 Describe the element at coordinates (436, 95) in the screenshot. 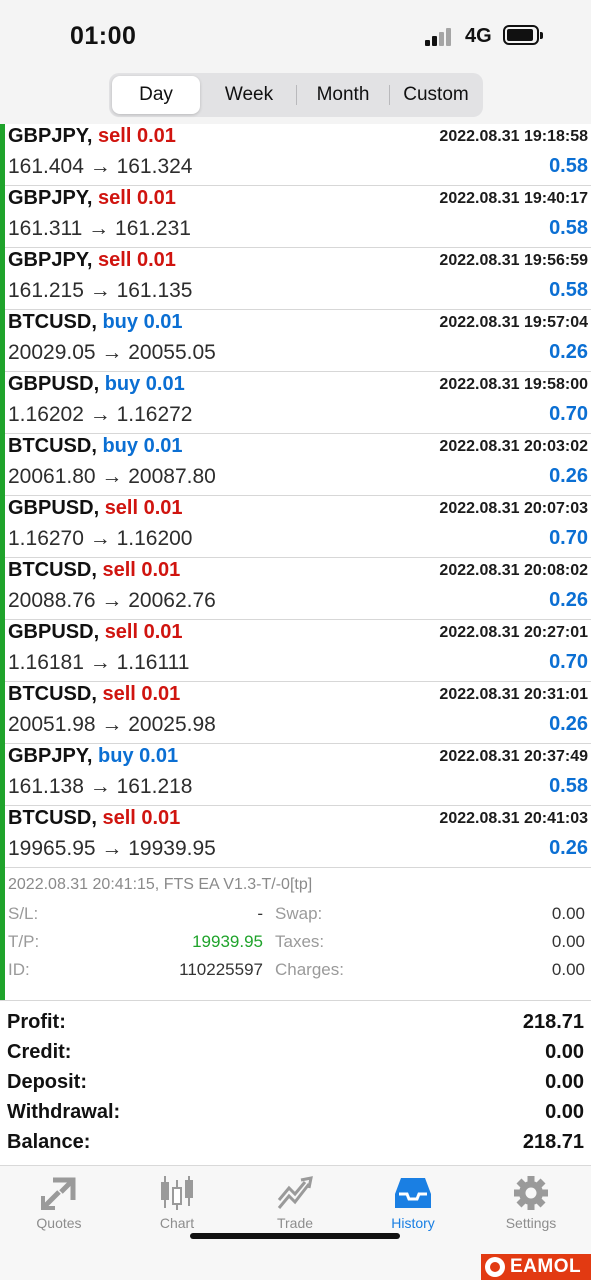

I see `tab-custom: Custom` at that location.